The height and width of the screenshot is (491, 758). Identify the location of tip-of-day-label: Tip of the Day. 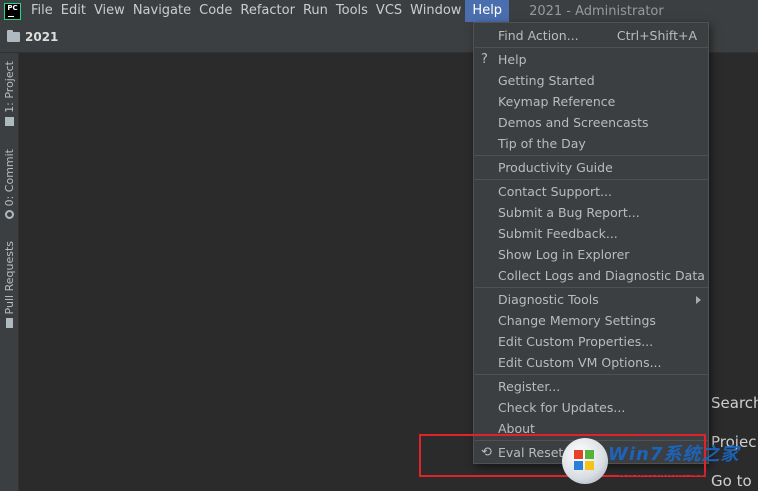
(542, 143).